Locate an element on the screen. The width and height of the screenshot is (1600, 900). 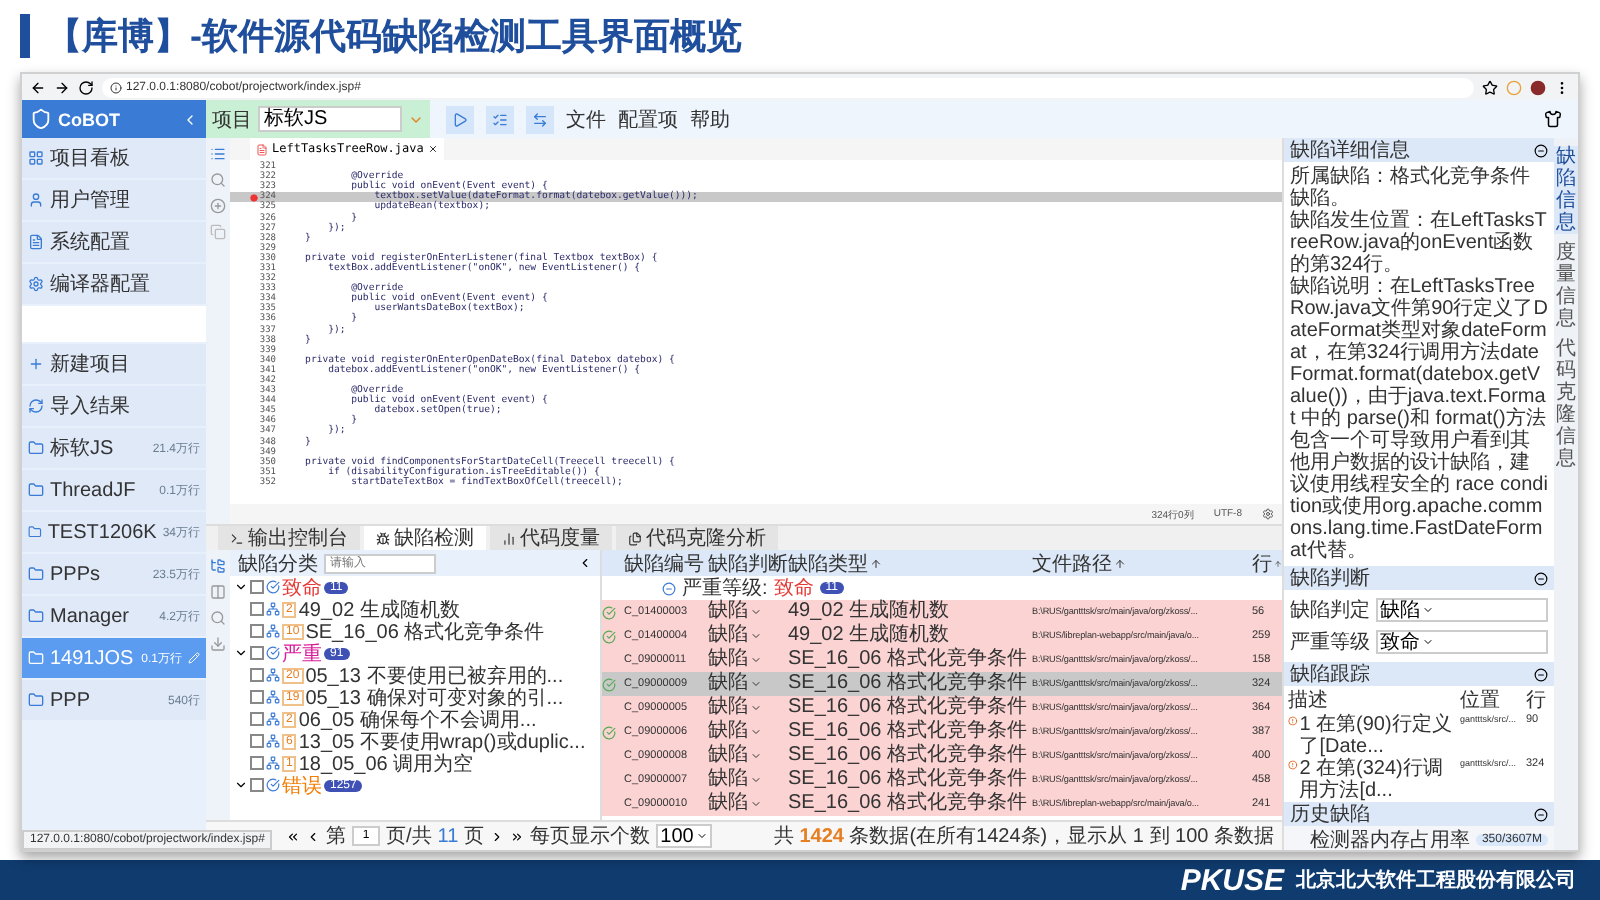
severity-label: 致命 is located at coordinates (302, 587).